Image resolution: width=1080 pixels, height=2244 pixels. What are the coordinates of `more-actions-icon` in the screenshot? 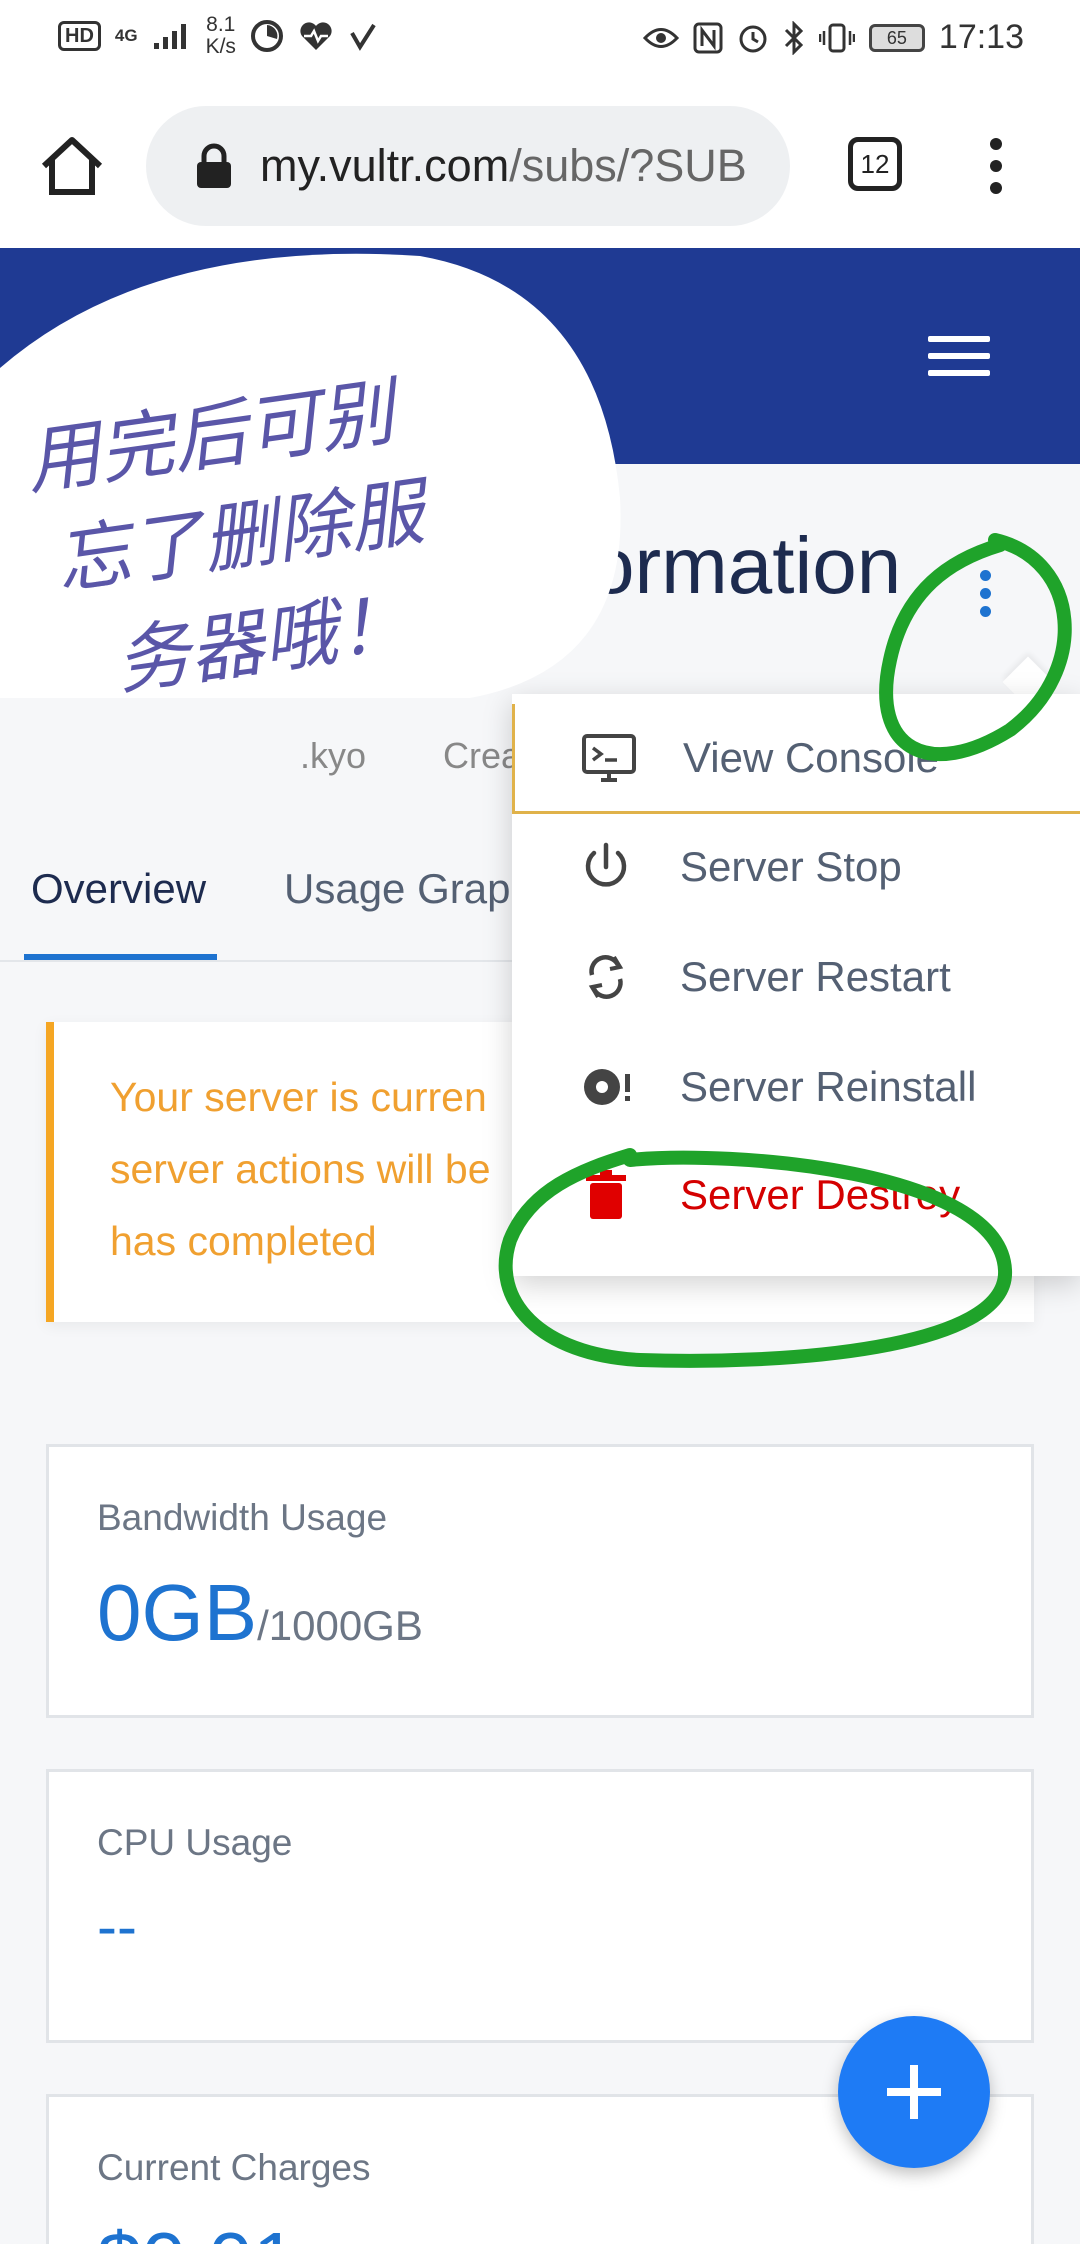 It's located at (985, 600).